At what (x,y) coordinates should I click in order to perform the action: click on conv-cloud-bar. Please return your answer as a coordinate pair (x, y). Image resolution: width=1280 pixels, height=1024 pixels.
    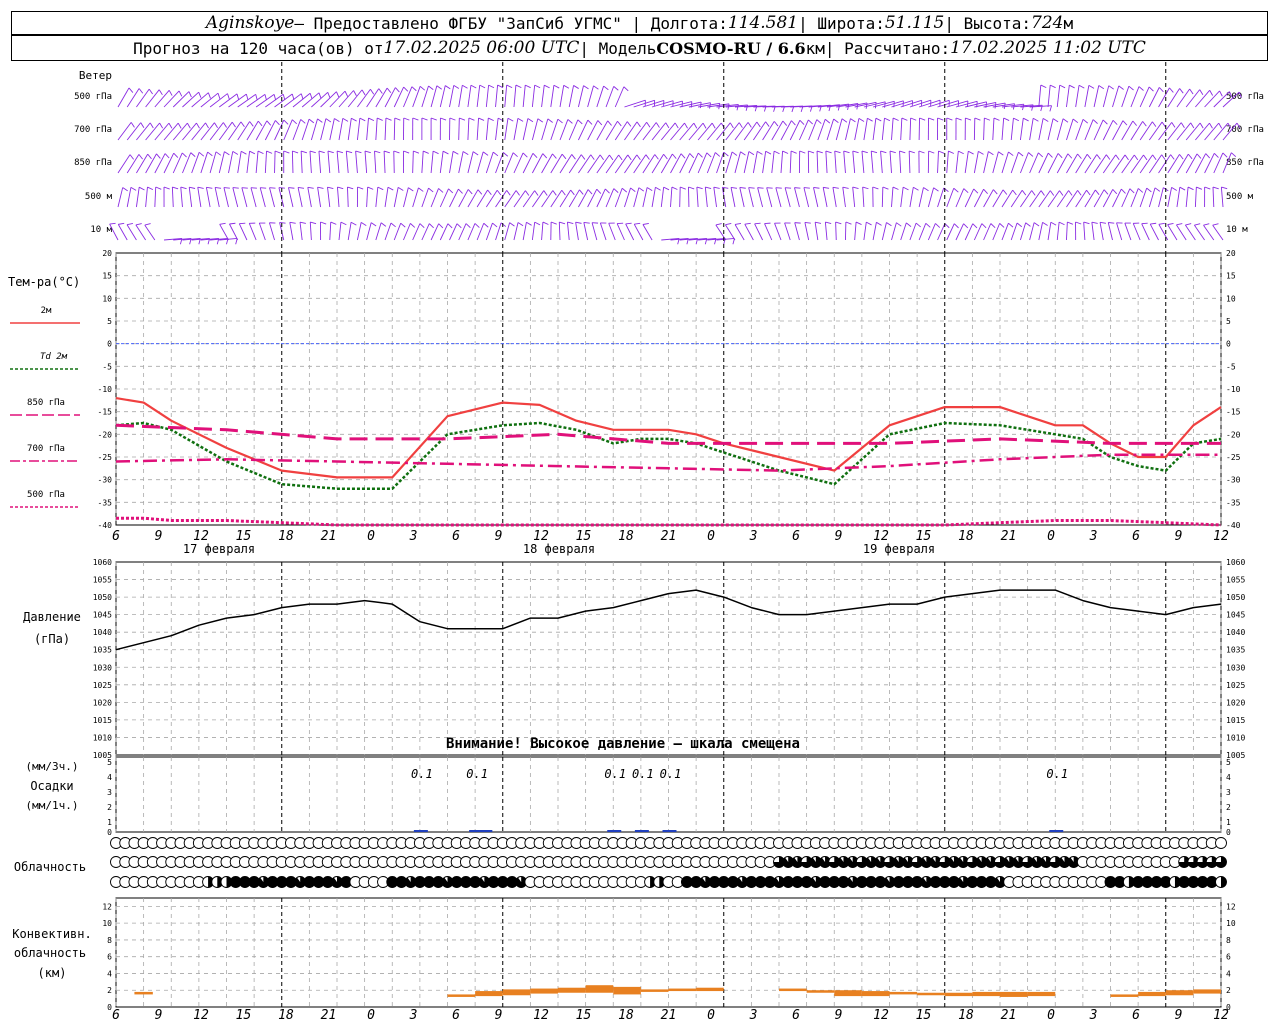
    Looking at the image, I should click on (875, 994).